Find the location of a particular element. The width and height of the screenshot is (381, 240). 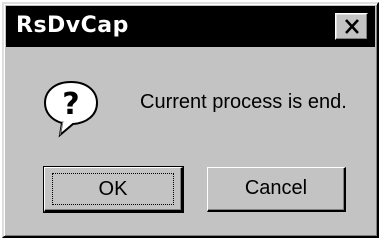

cancel-button-label: Cancel is located at coordinates (276, 188).